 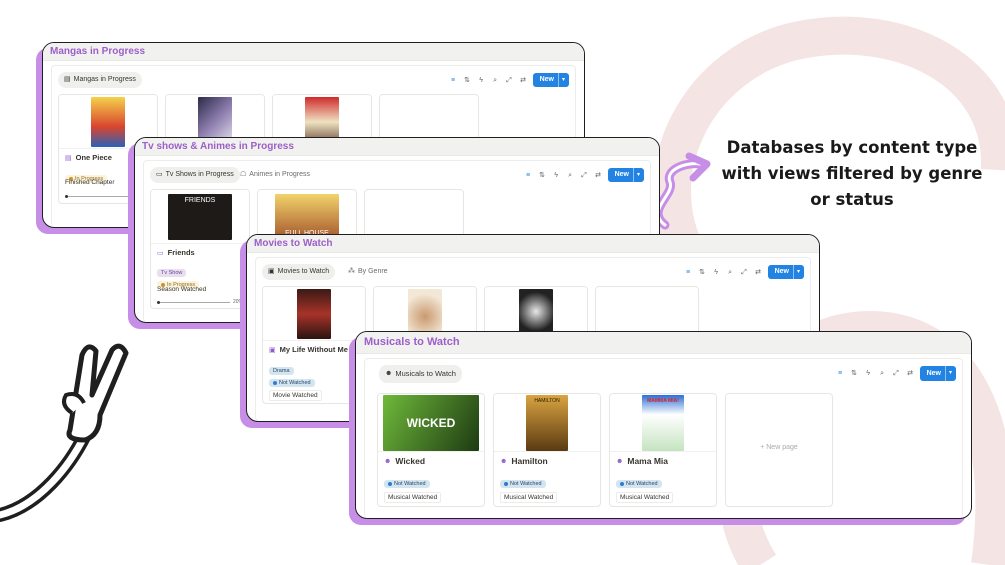 I want to click on panel-title: Tv shows & Animes in Progress, so click(x=397, y=147).